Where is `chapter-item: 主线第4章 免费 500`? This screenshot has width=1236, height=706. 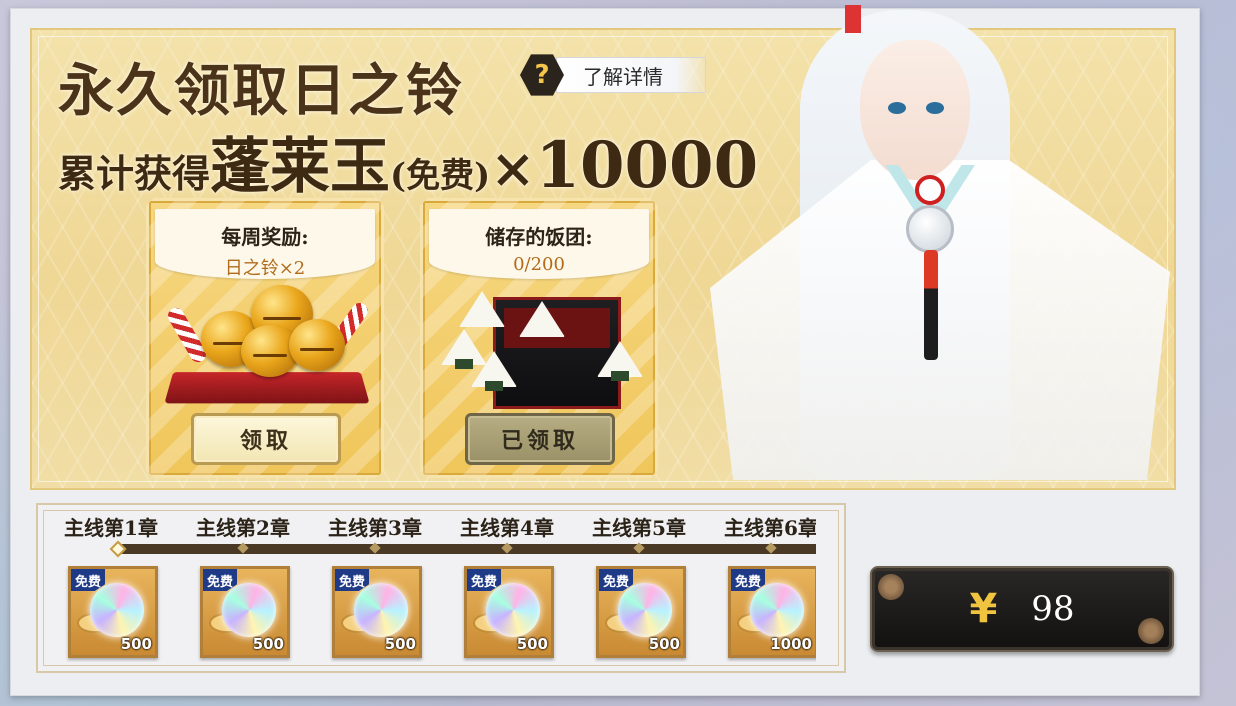
chapter-item: 主线第4章 免费 500 is located at coordinates (507, 585).